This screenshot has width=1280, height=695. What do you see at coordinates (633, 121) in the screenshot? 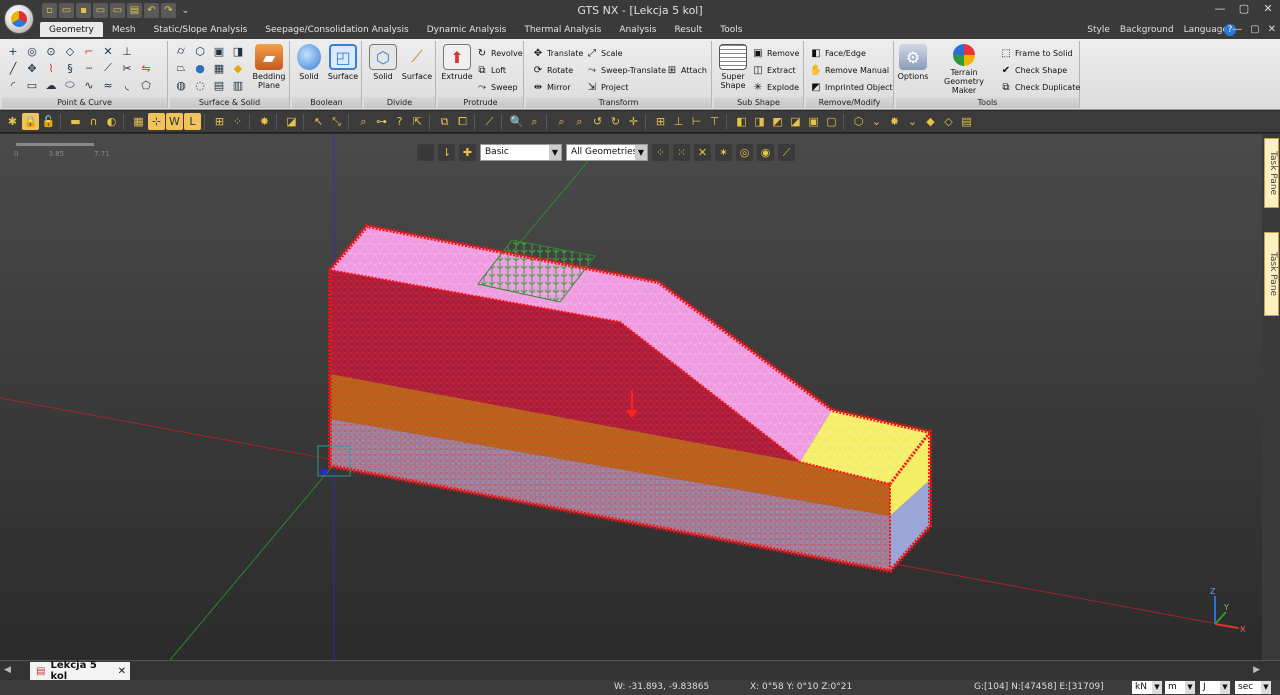
I see `pan-icon: ✛` at bounding box center [633, 121].